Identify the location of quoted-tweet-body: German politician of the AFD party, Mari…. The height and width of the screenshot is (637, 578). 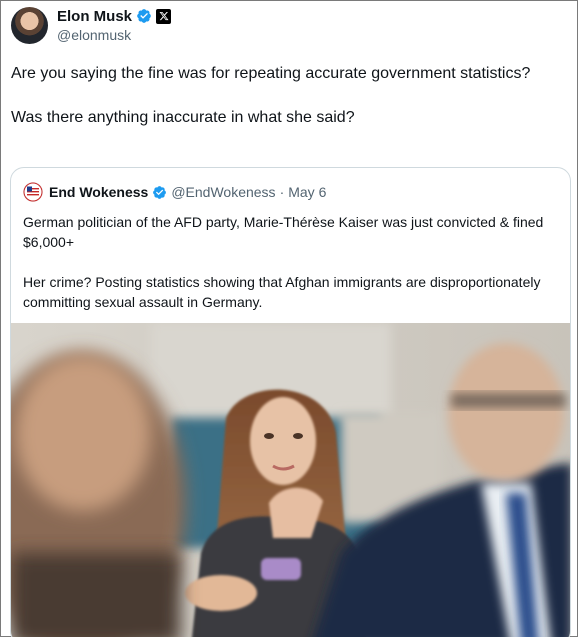
(293, 262).